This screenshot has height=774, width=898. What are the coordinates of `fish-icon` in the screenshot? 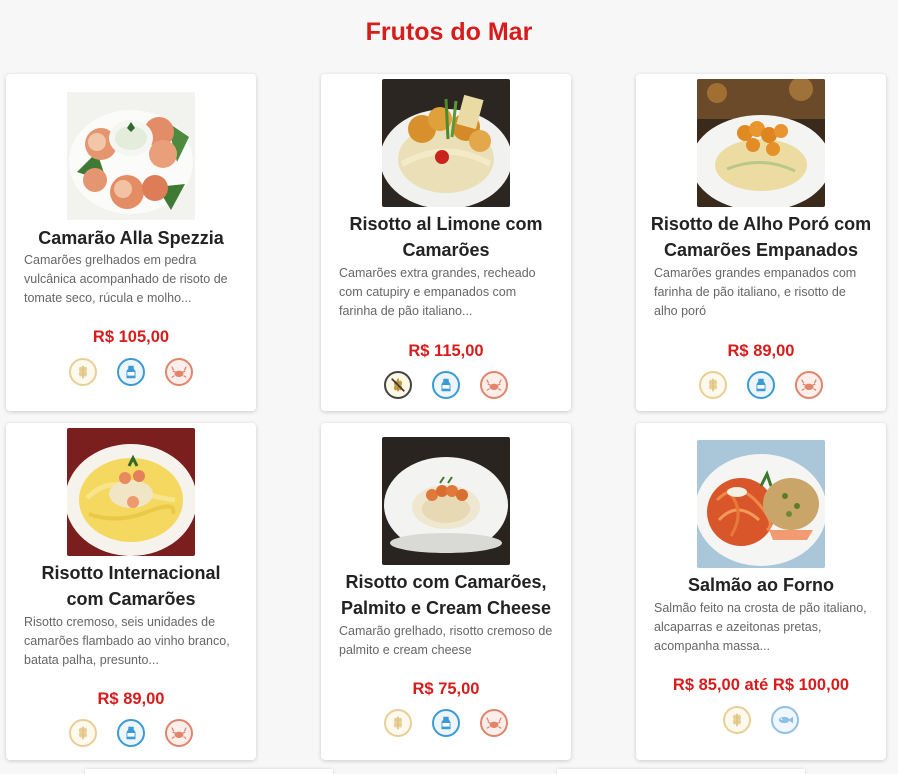 It's located at (785, 720).